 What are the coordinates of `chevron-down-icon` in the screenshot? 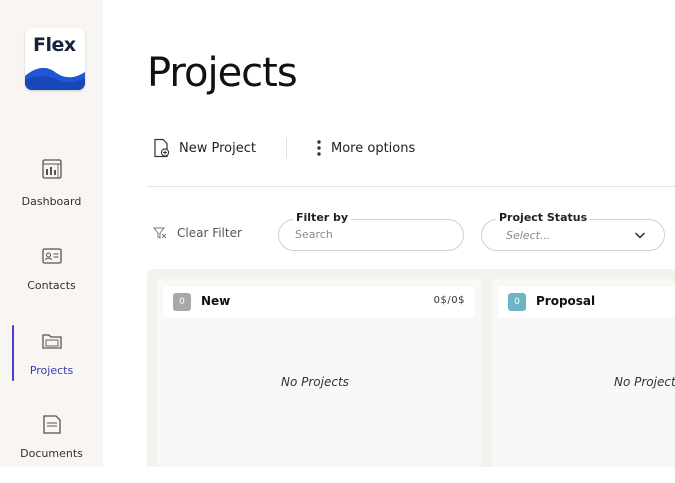 It's located at (640, 235).